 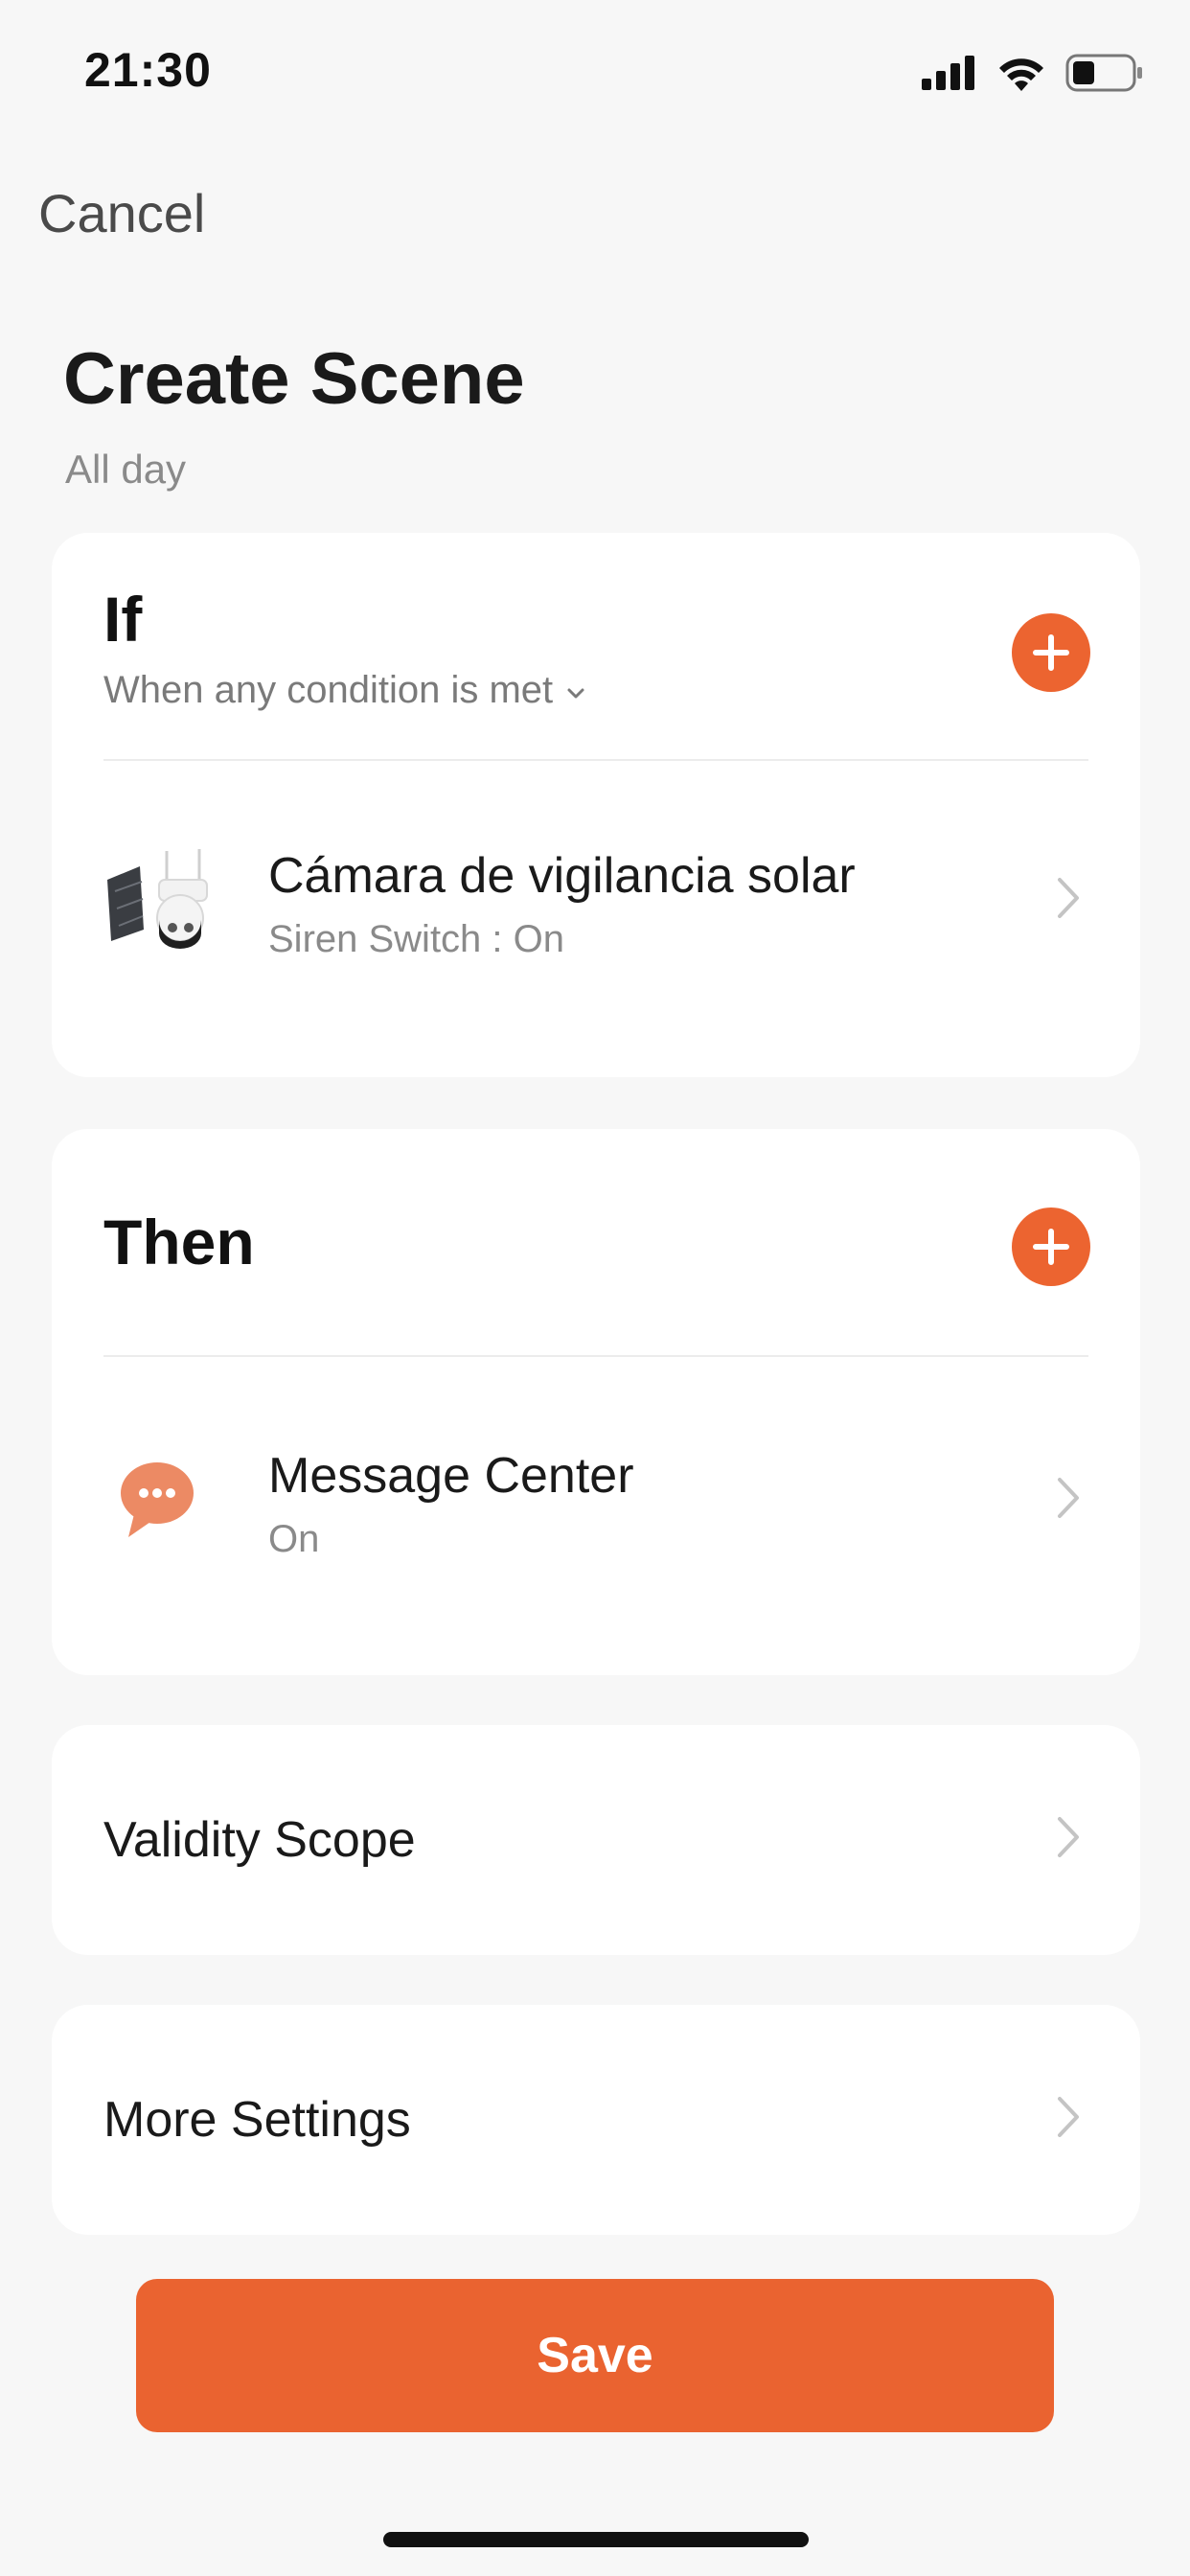 What do you see at coordinates (179, 1242) in the screenshot?
I see `then-section-title: Then` at bounding box center [179, 1242].